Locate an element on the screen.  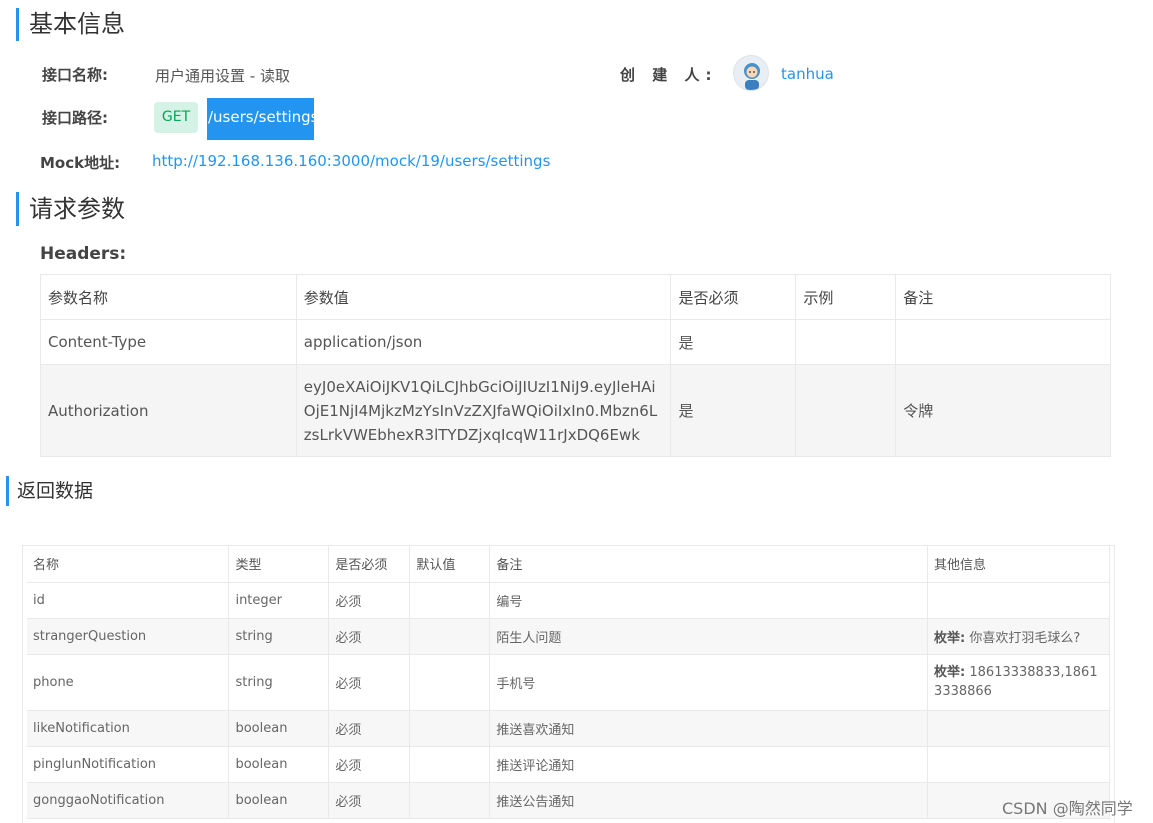
field-note: 推送喜欢通知 is located at coordinates (709, 728).